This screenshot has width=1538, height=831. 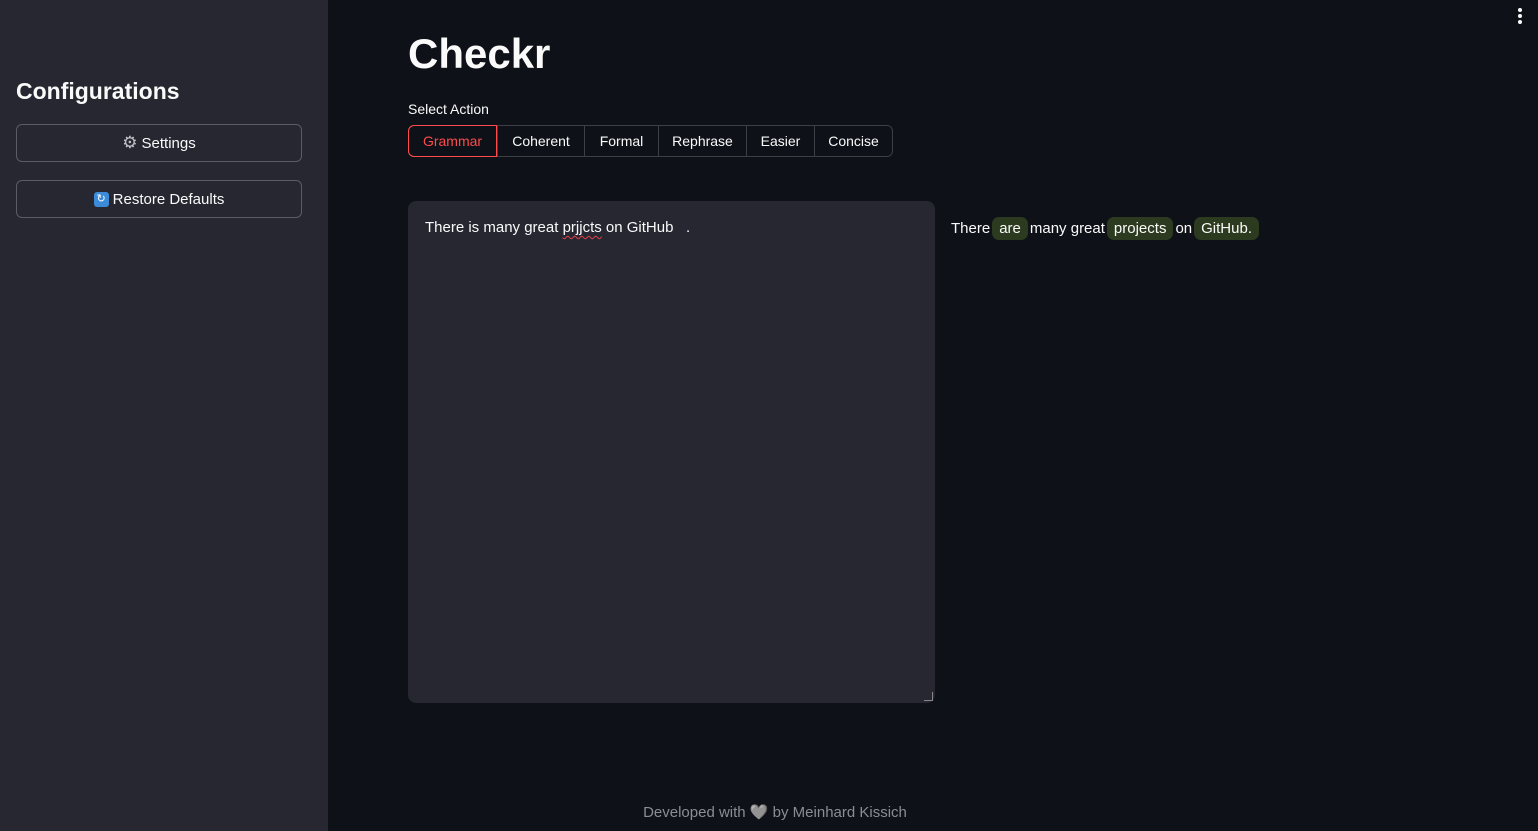 I want to click on action-formal: Formal, so click(x=621, y=141).